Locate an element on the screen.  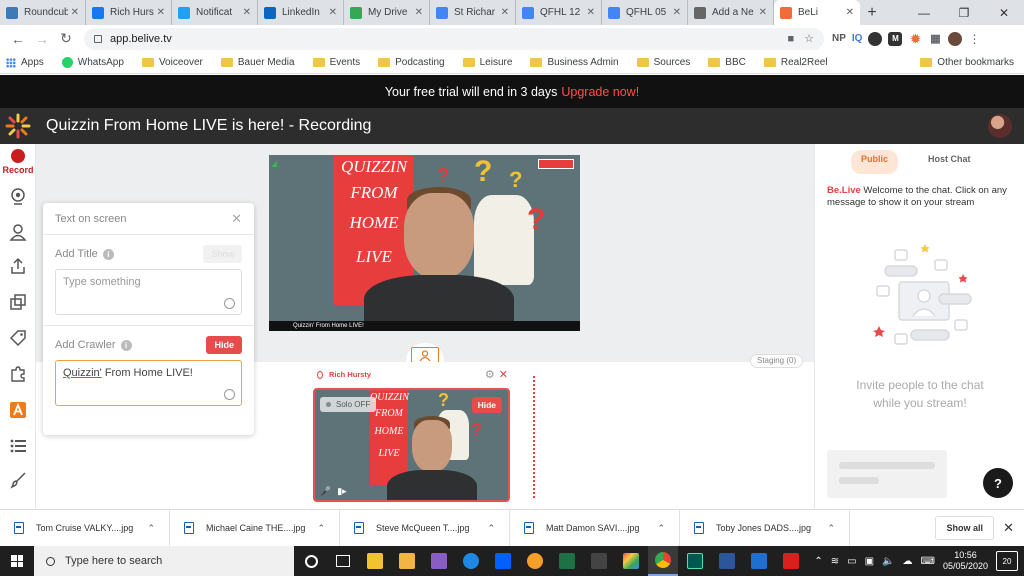
camera-icon: ▮▸ is located at coordinates (341, 491).